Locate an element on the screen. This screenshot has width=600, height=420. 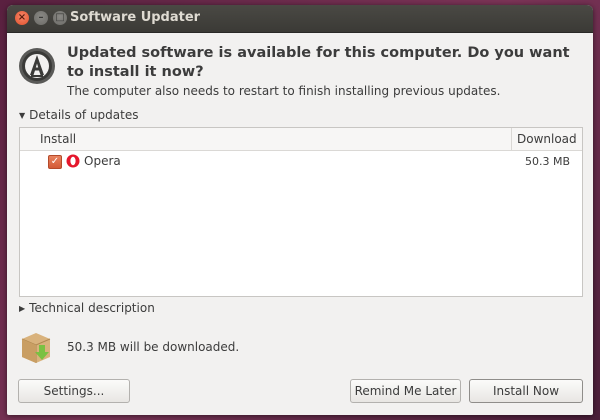
install-now-button: Install Now is located at coordinates (526, 391).